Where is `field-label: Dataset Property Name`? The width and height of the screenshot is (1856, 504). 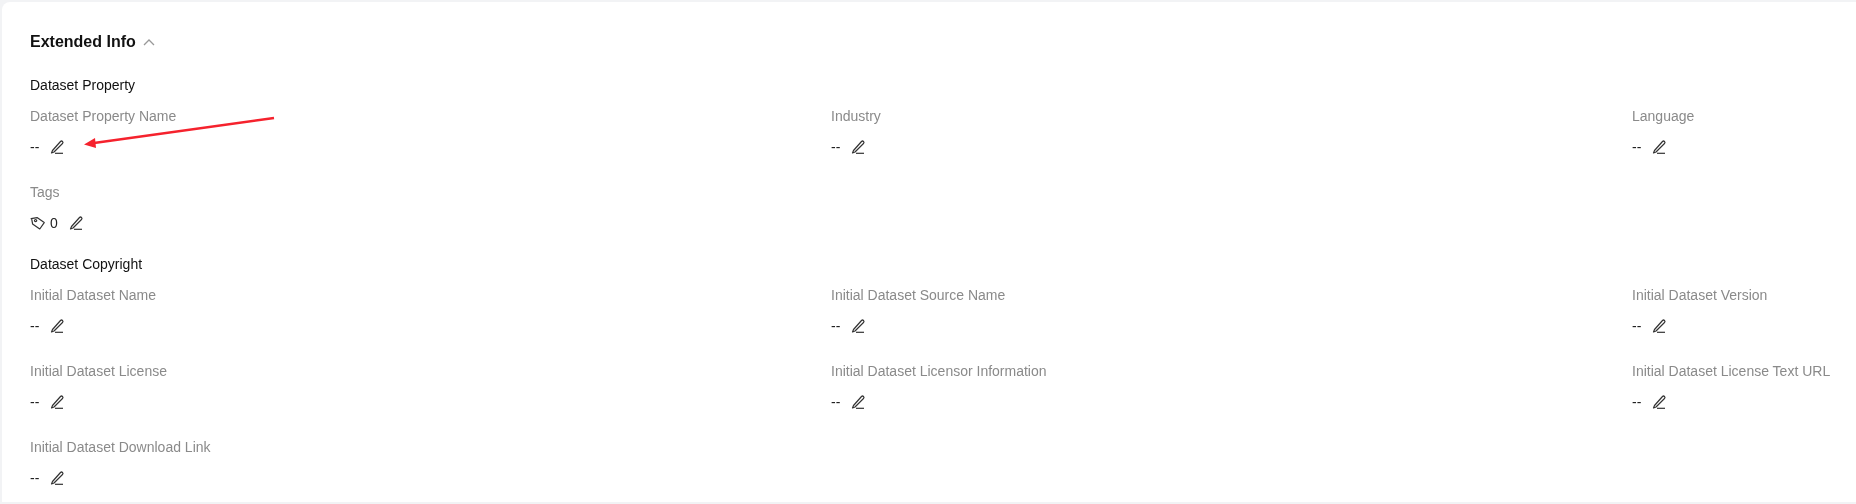
field-label: Dataset Property Name is located at coordinates (104, 116).